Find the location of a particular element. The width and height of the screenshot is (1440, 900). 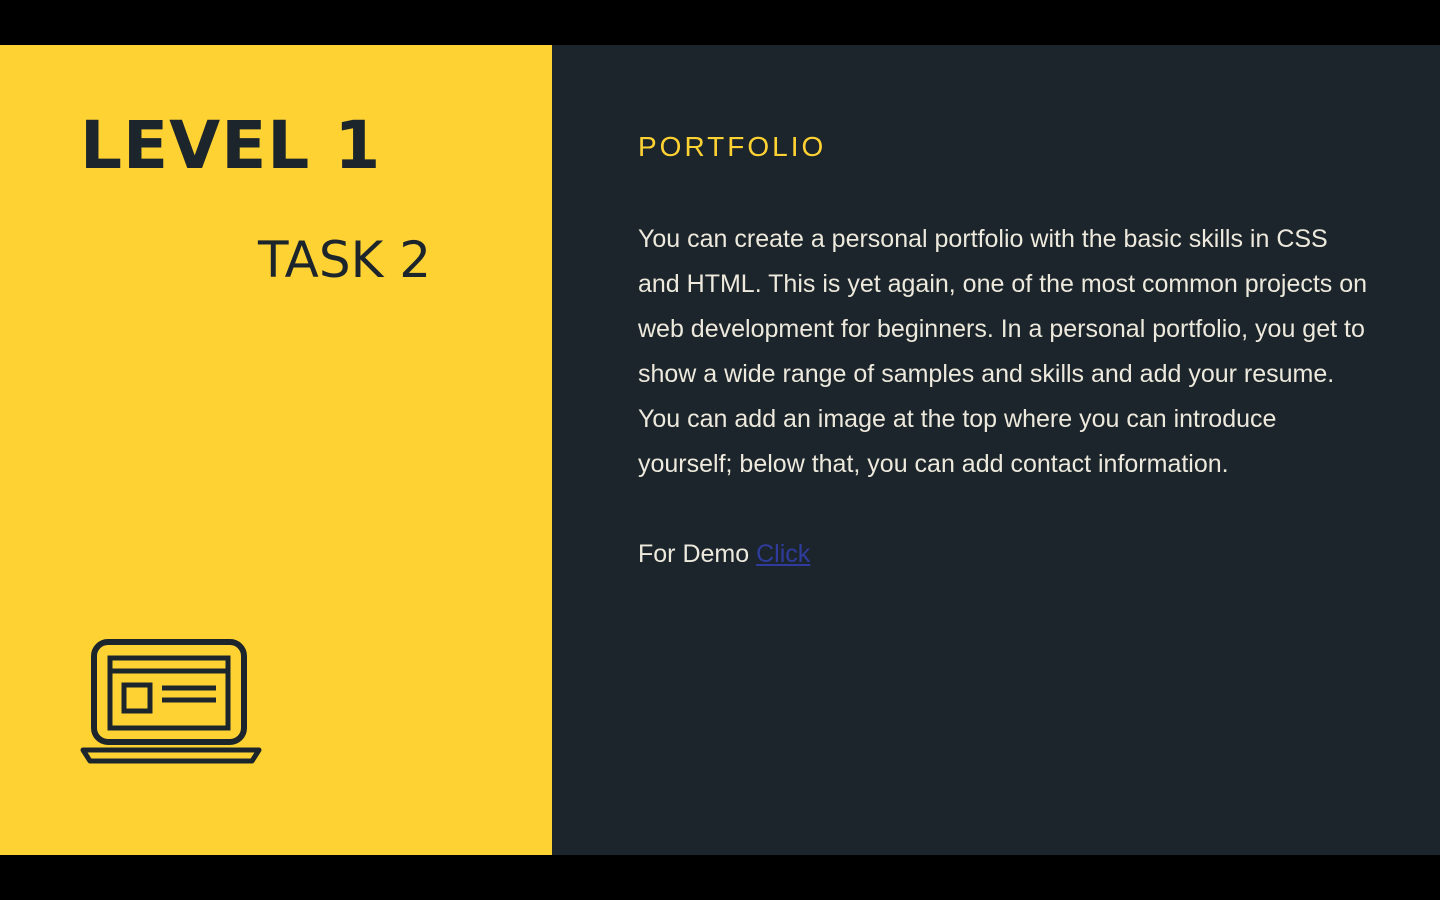

demo-line: For Demo Click is located at coordinates (724, 554).